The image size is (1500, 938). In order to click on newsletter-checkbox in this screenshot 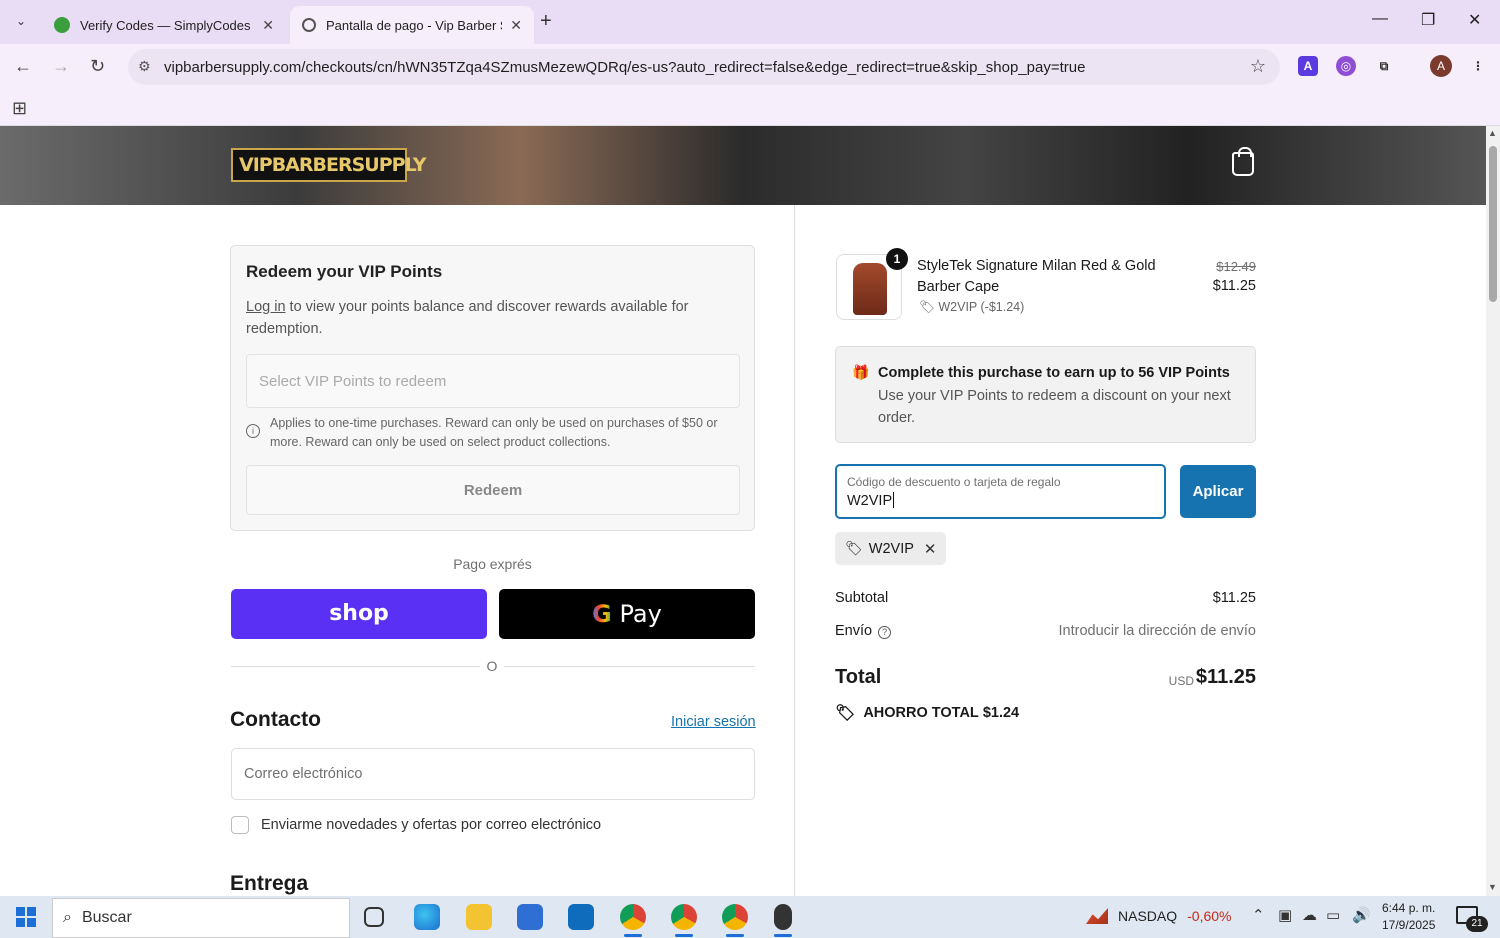, I will do `click(240, 825)`.